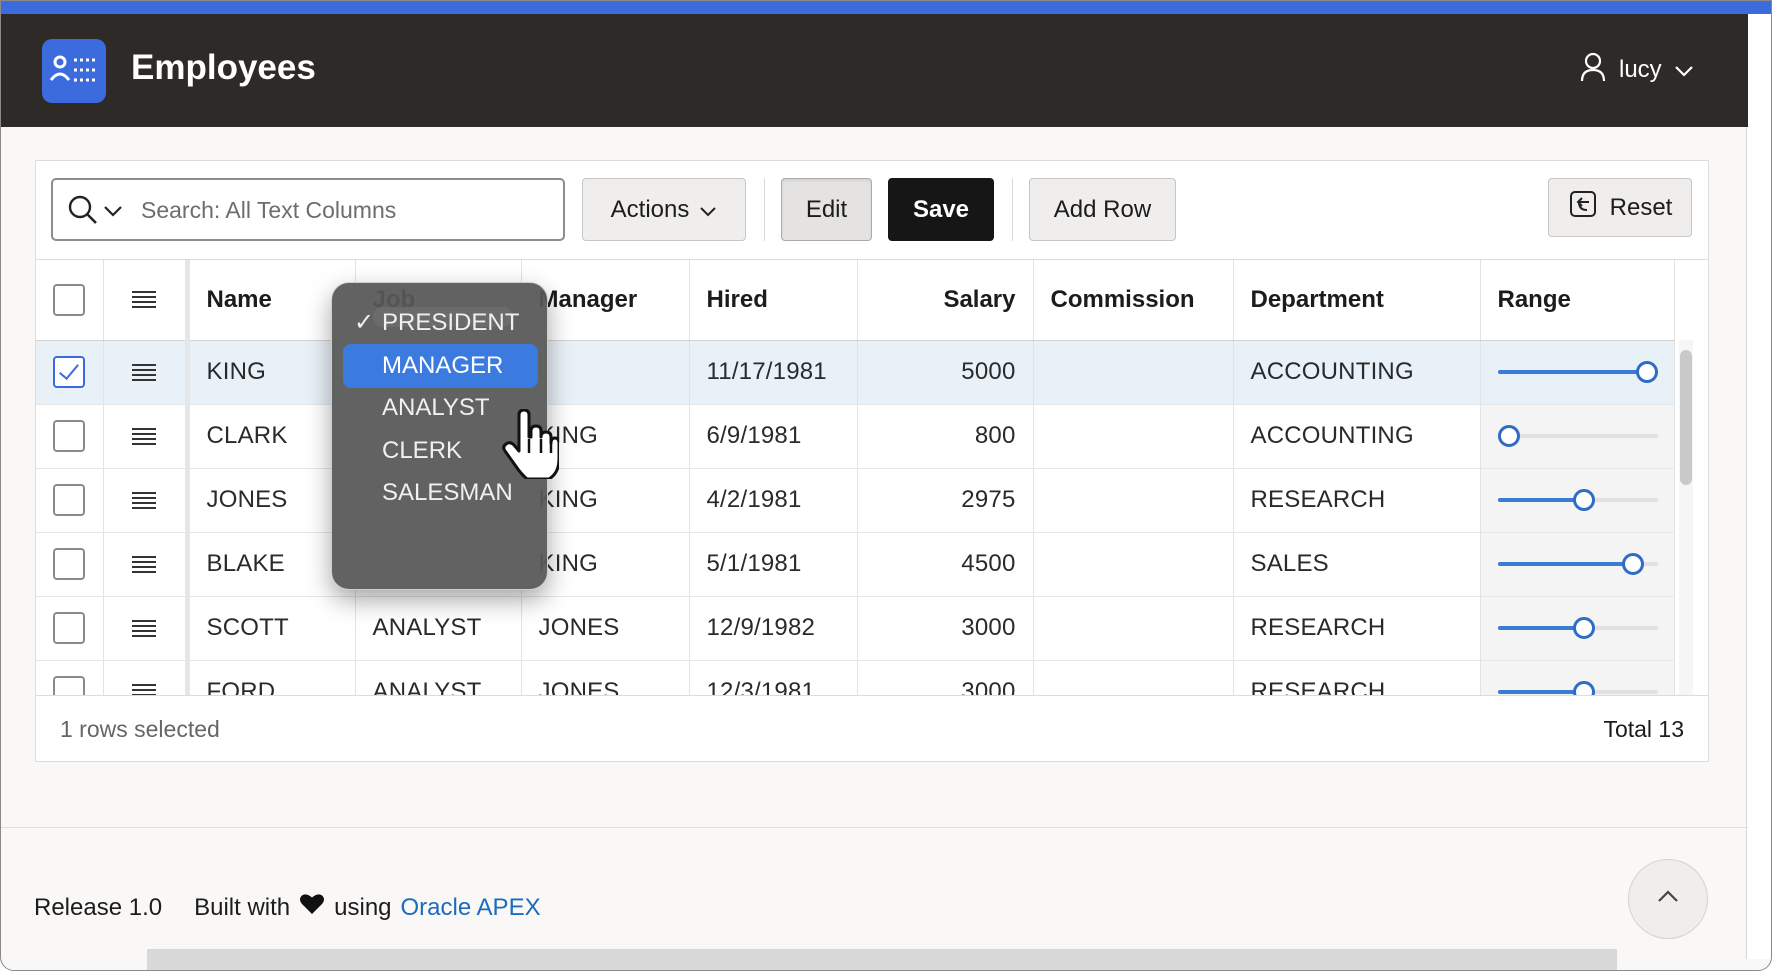 The image size is (1772, 971). I want to click on cell-salary: 3000, so click(945, 677).